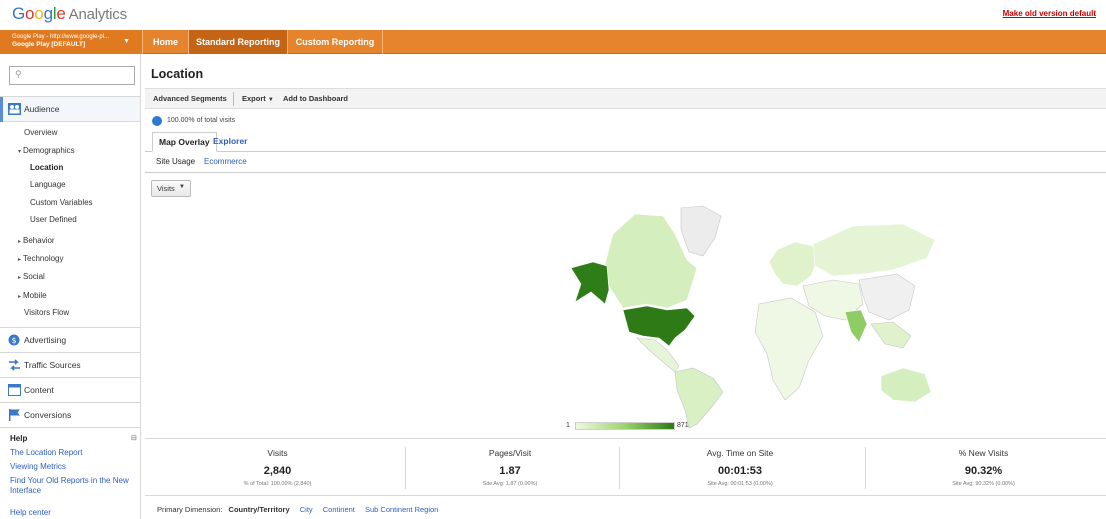  I want to click on map-region-alaska, so click(590, 283).